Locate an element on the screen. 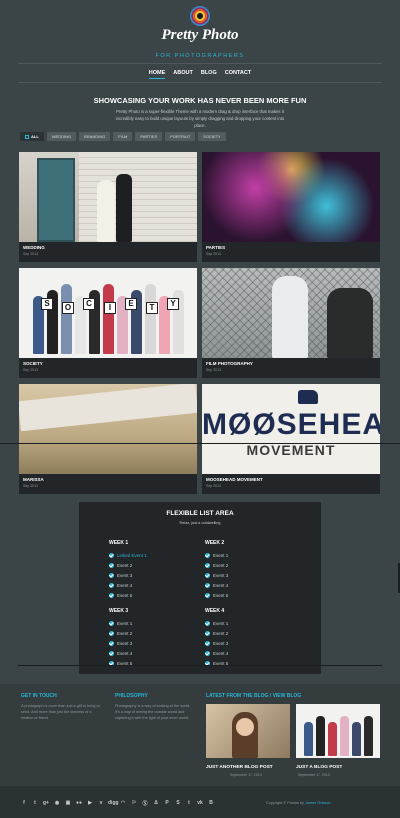  portfolio-title: WEDDING is located at coordinates (108, 247).